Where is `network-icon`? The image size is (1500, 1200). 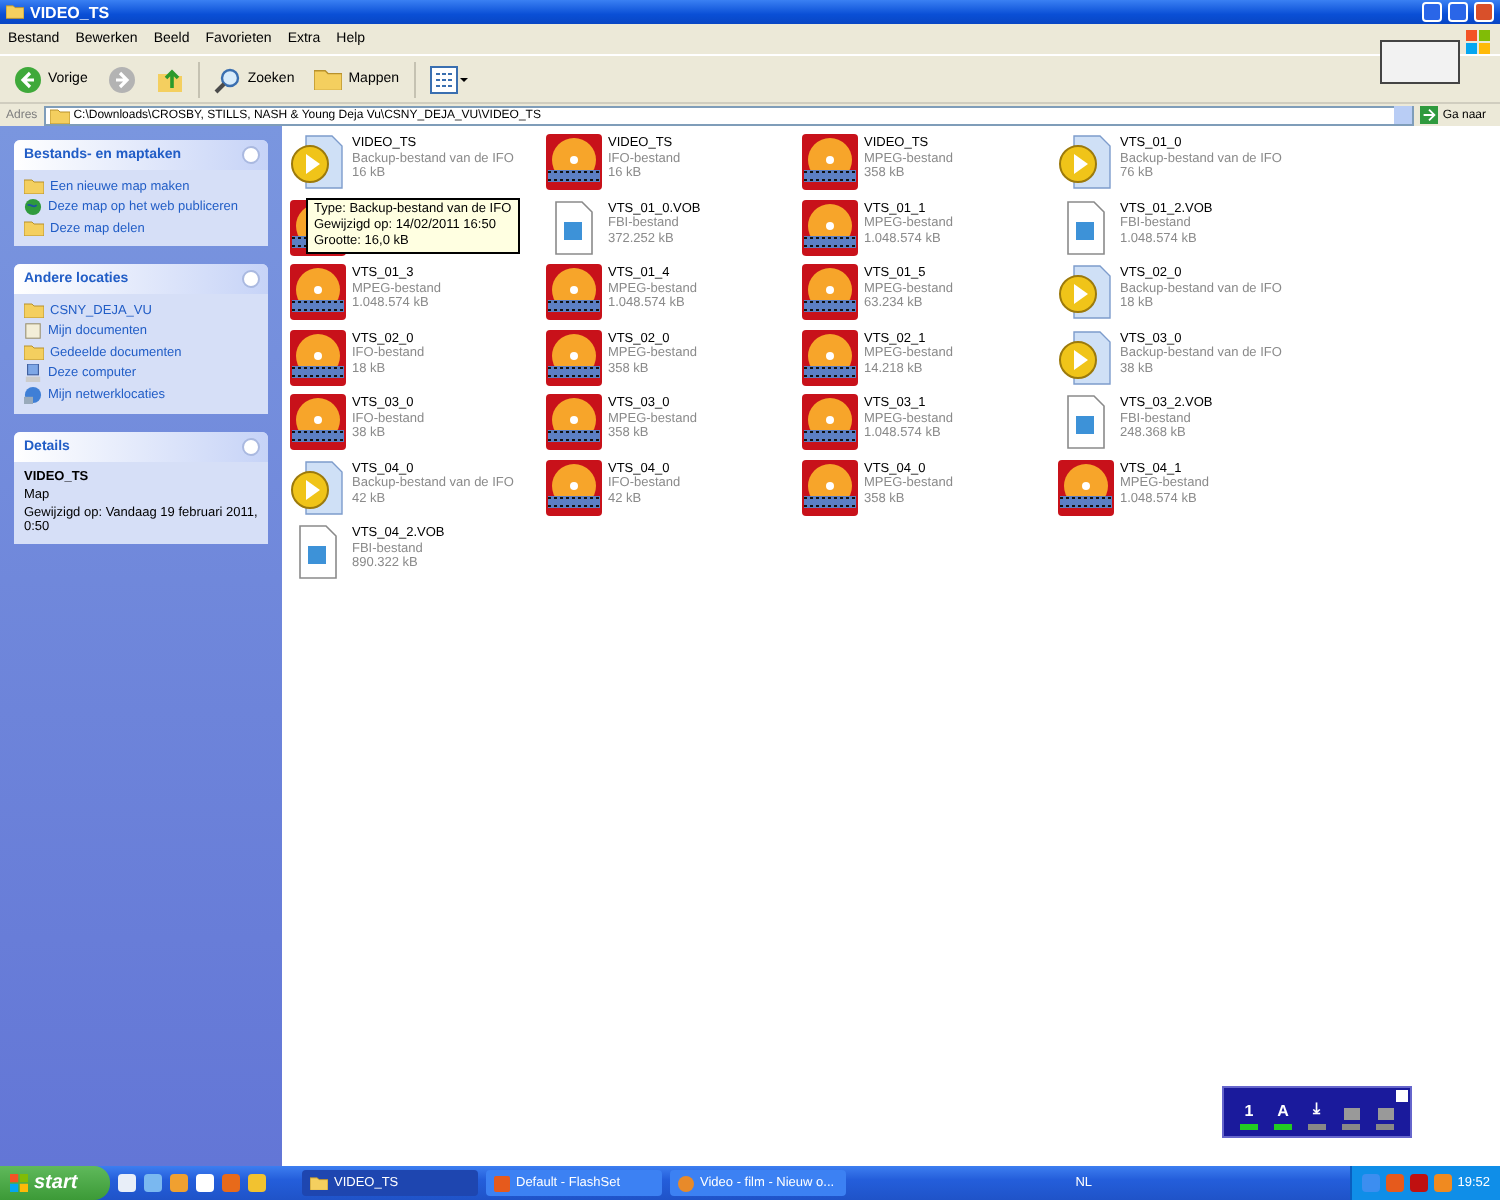
network-icon is located at coordinates (33, 395).